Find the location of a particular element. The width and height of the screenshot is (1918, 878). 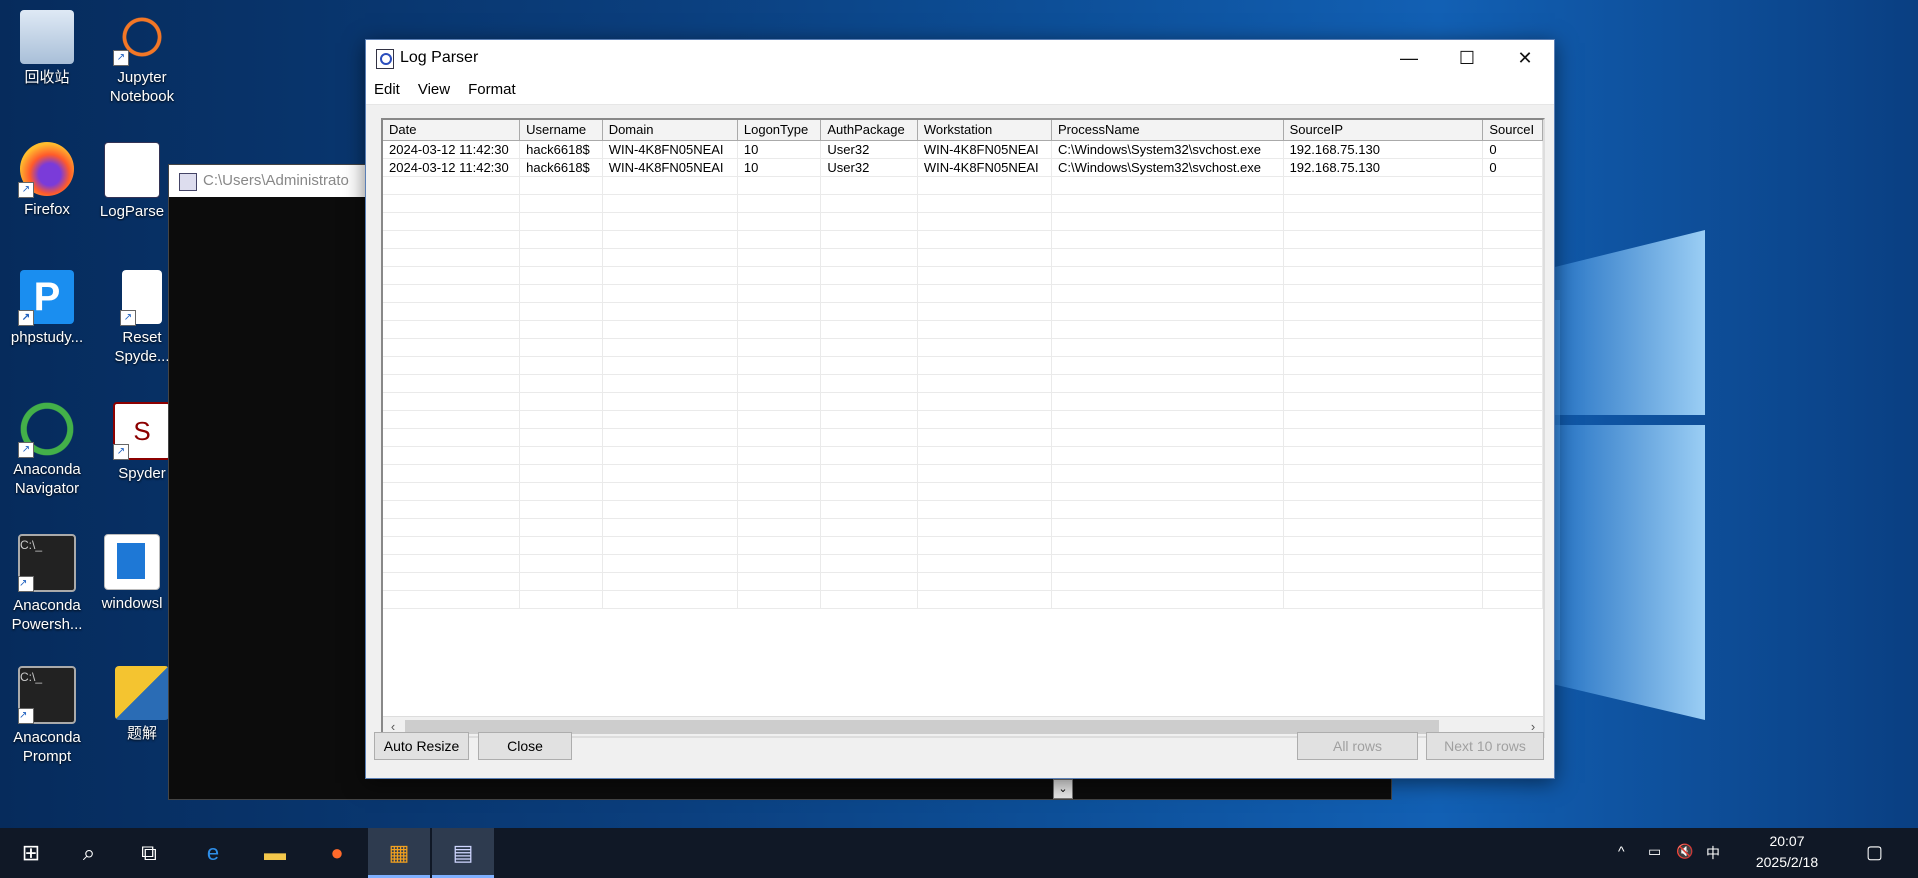

chevron-up-icon: ^ is located at coordinates (1621, 851).